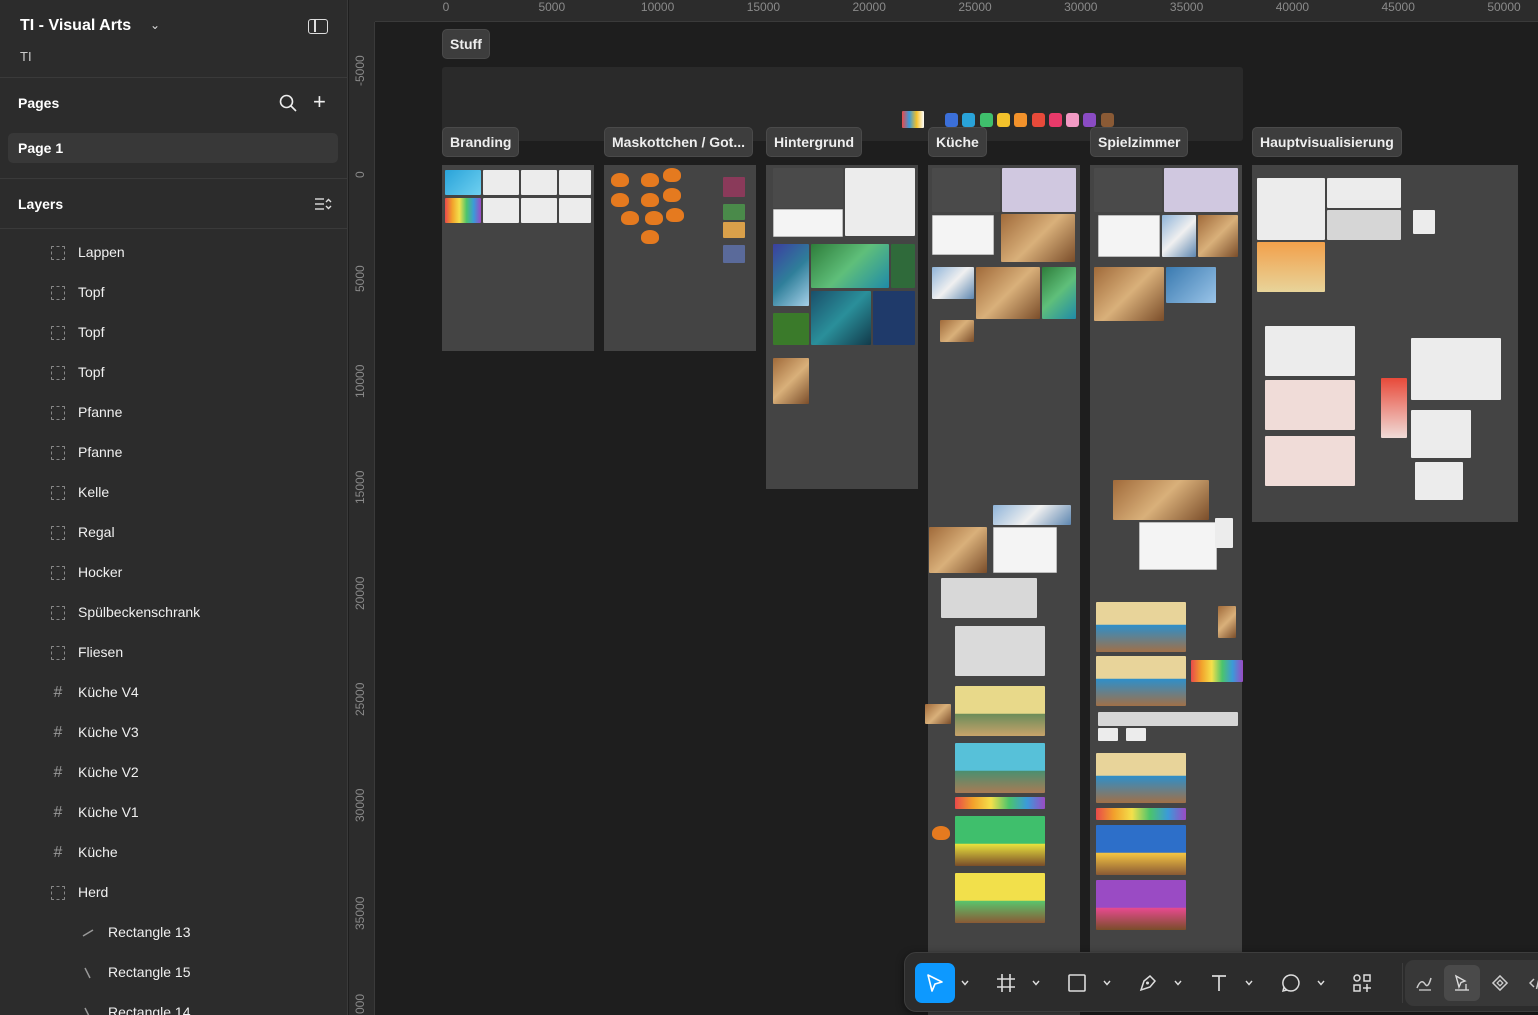 This screenshot has height=1015, width=1538. Describe the element at coordinates (1139, 142) in the screenshot. I see `section-label-spielzimmer: Spielzimmer` at that location.